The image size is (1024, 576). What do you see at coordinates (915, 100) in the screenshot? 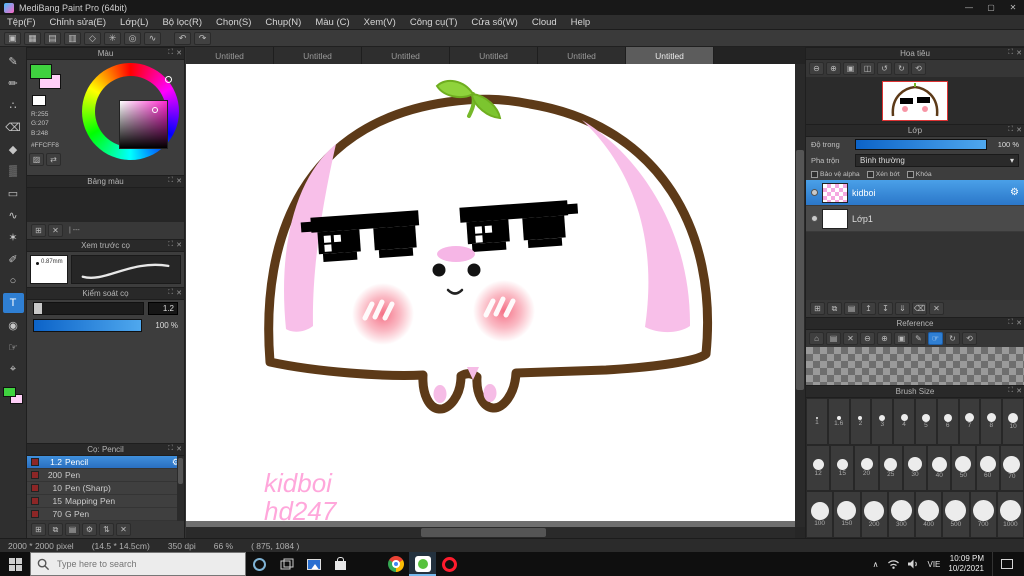
I see `navigator-preview-area` at bounding box center [915, 100].